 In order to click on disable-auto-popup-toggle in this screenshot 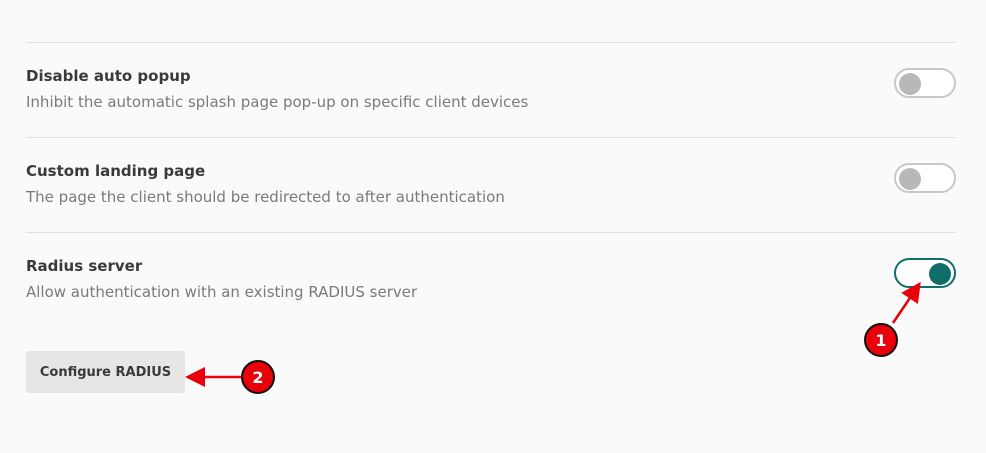, I will do `click(925, 83)`.